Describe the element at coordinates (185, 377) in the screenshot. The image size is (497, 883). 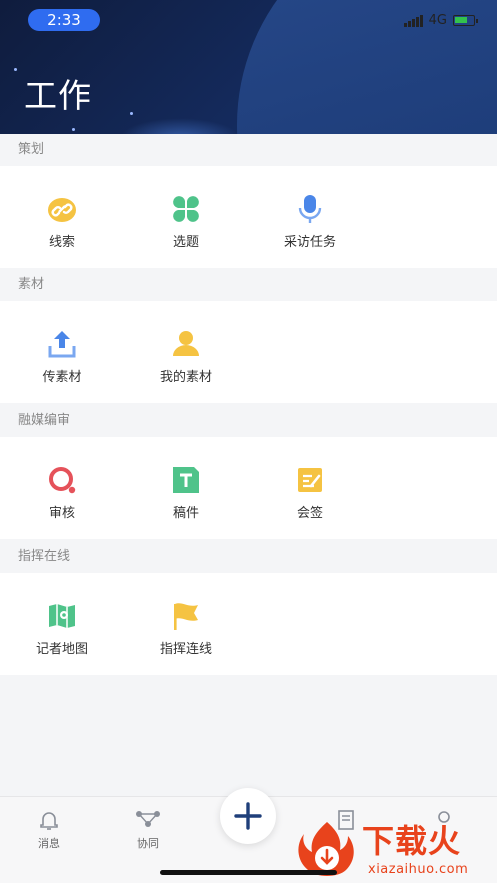
I see `tile-label: 我的素材` at that location.